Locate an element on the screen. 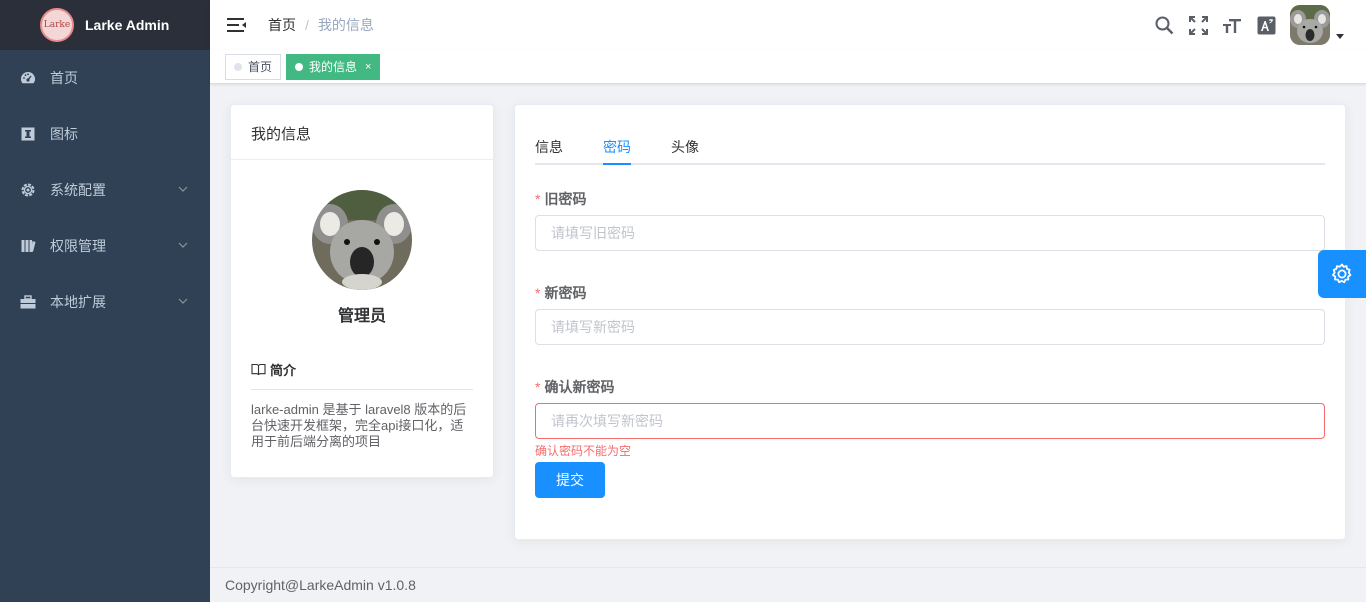 The height and width of the screenshot is (602, 1366). breadcrumb-current: 我的信息 is located at coordinates (345, 25).